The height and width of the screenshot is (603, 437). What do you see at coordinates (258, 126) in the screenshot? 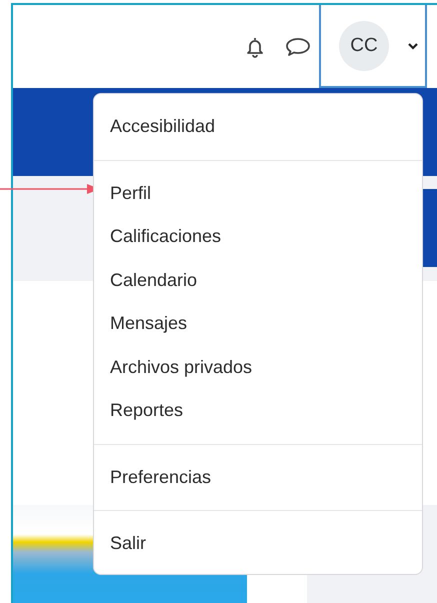
I see `menu-item: Accesibilidad` at bounding box center [258, 126].